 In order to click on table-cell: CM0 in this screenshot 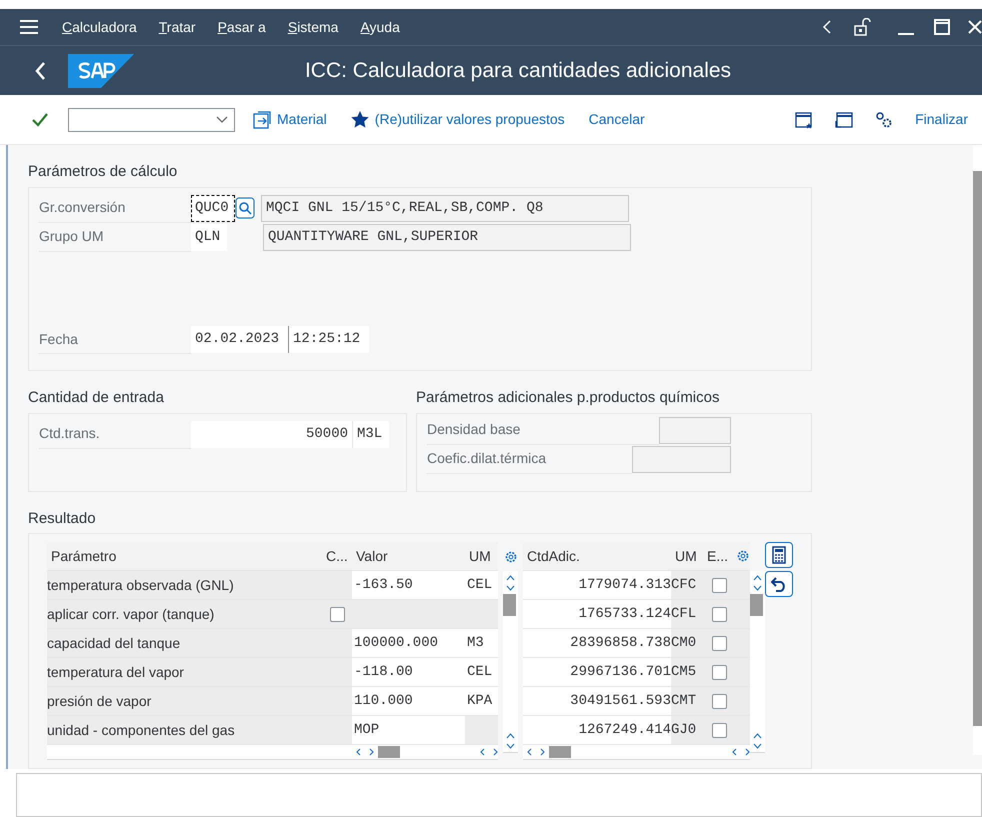, I will do `click(687, 643)`.